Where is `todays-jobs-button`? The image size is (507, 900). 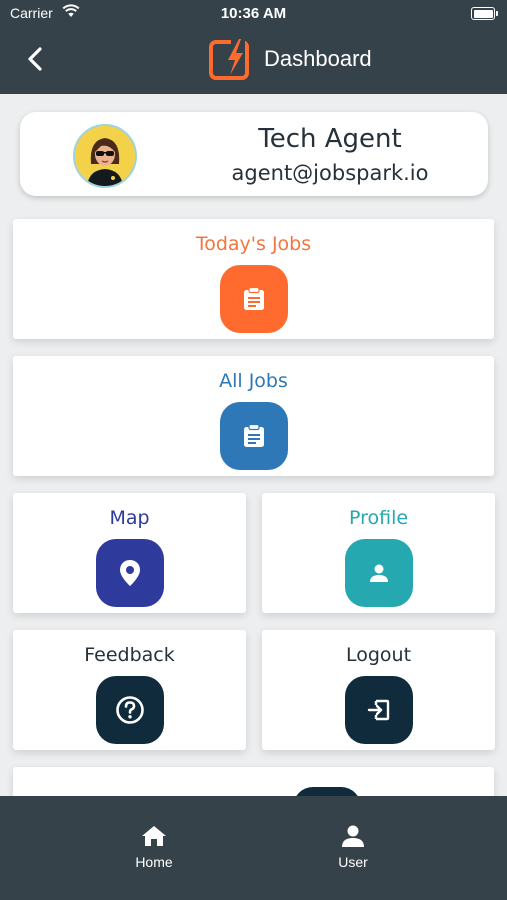
todays-jobs-button is located at coordinates (254, 299).